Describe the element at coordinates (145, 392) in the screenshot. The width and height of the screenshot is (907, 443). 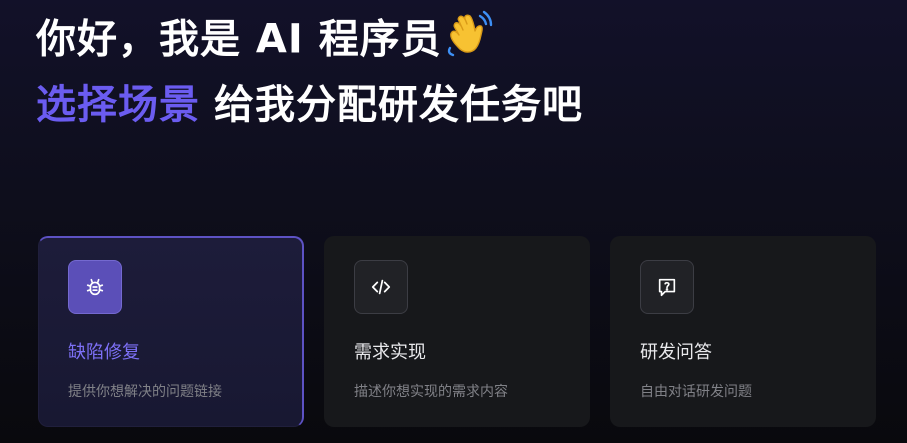
I see `card-desc: 提供你想解决的问题链接` at that location.